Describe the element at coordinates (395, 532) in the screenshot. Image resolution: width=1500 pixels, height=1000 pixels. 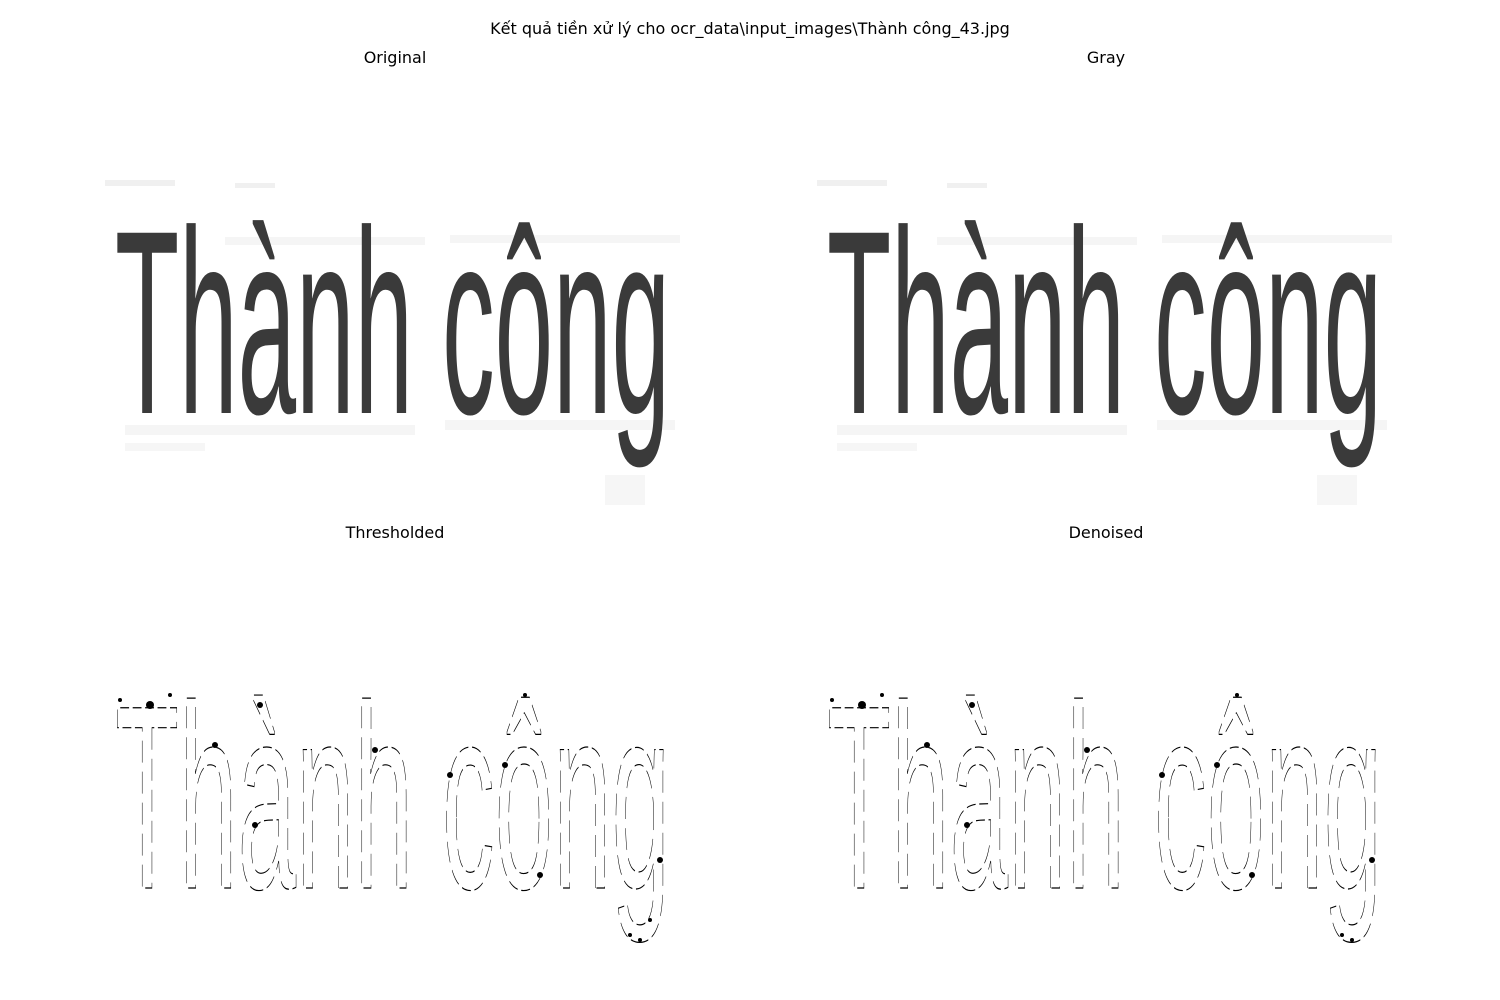
I see `panel-title-thresholded: Thresholded` at that location.